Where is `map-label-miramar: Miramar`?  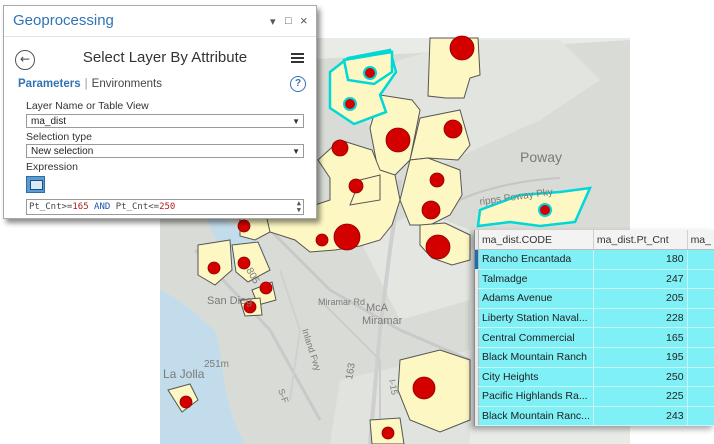 map-label-miramar: Miramar is located at coordinates (382, 321).